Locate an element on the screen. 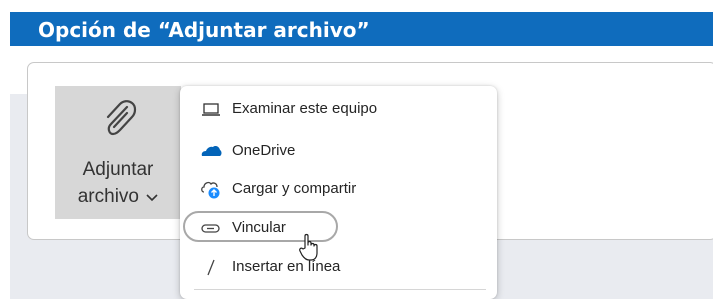  menu-item-label: Examinar este equipo is located at coordinates (305, 108).